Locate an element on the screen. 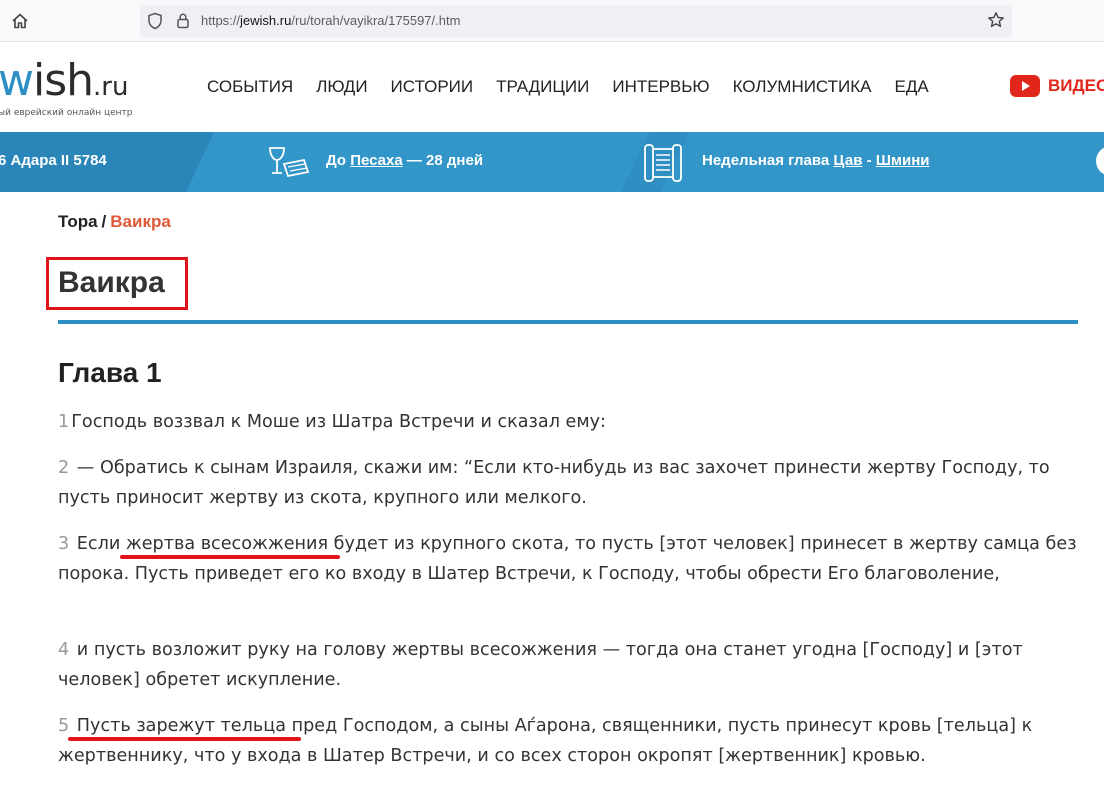 This screenshot has height=787, width=1104. hebrew-date: 6 Адара II 5784 is located at coordinates (53, 160).